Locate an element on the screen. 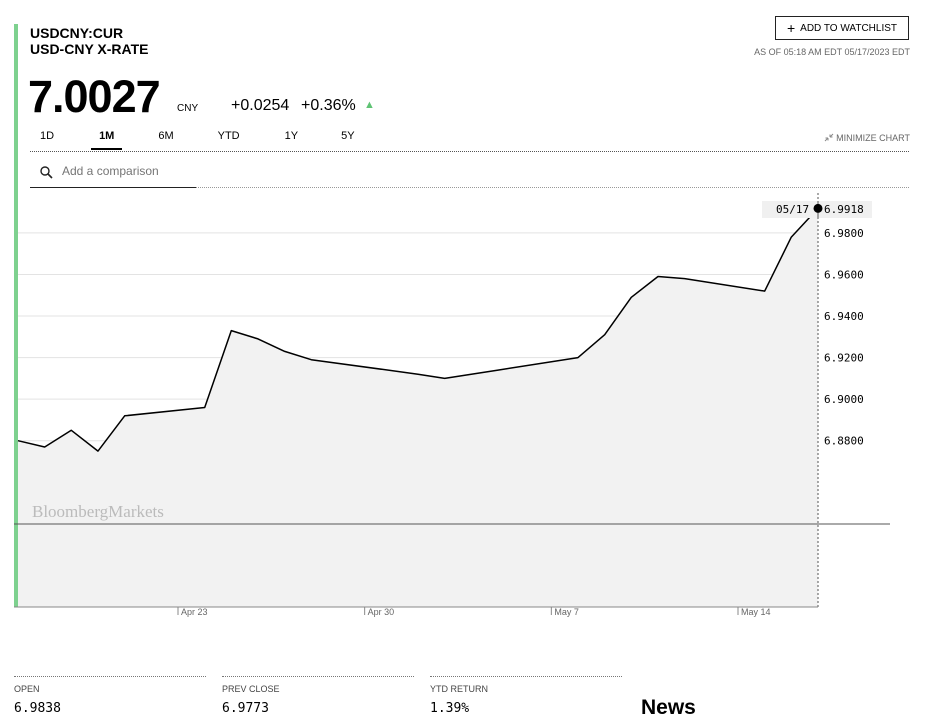 This screenshot has height=726, width=931. x-axis: Apr 23 Apr 30 May 7 May 14 is located at coordinates (474, 612).